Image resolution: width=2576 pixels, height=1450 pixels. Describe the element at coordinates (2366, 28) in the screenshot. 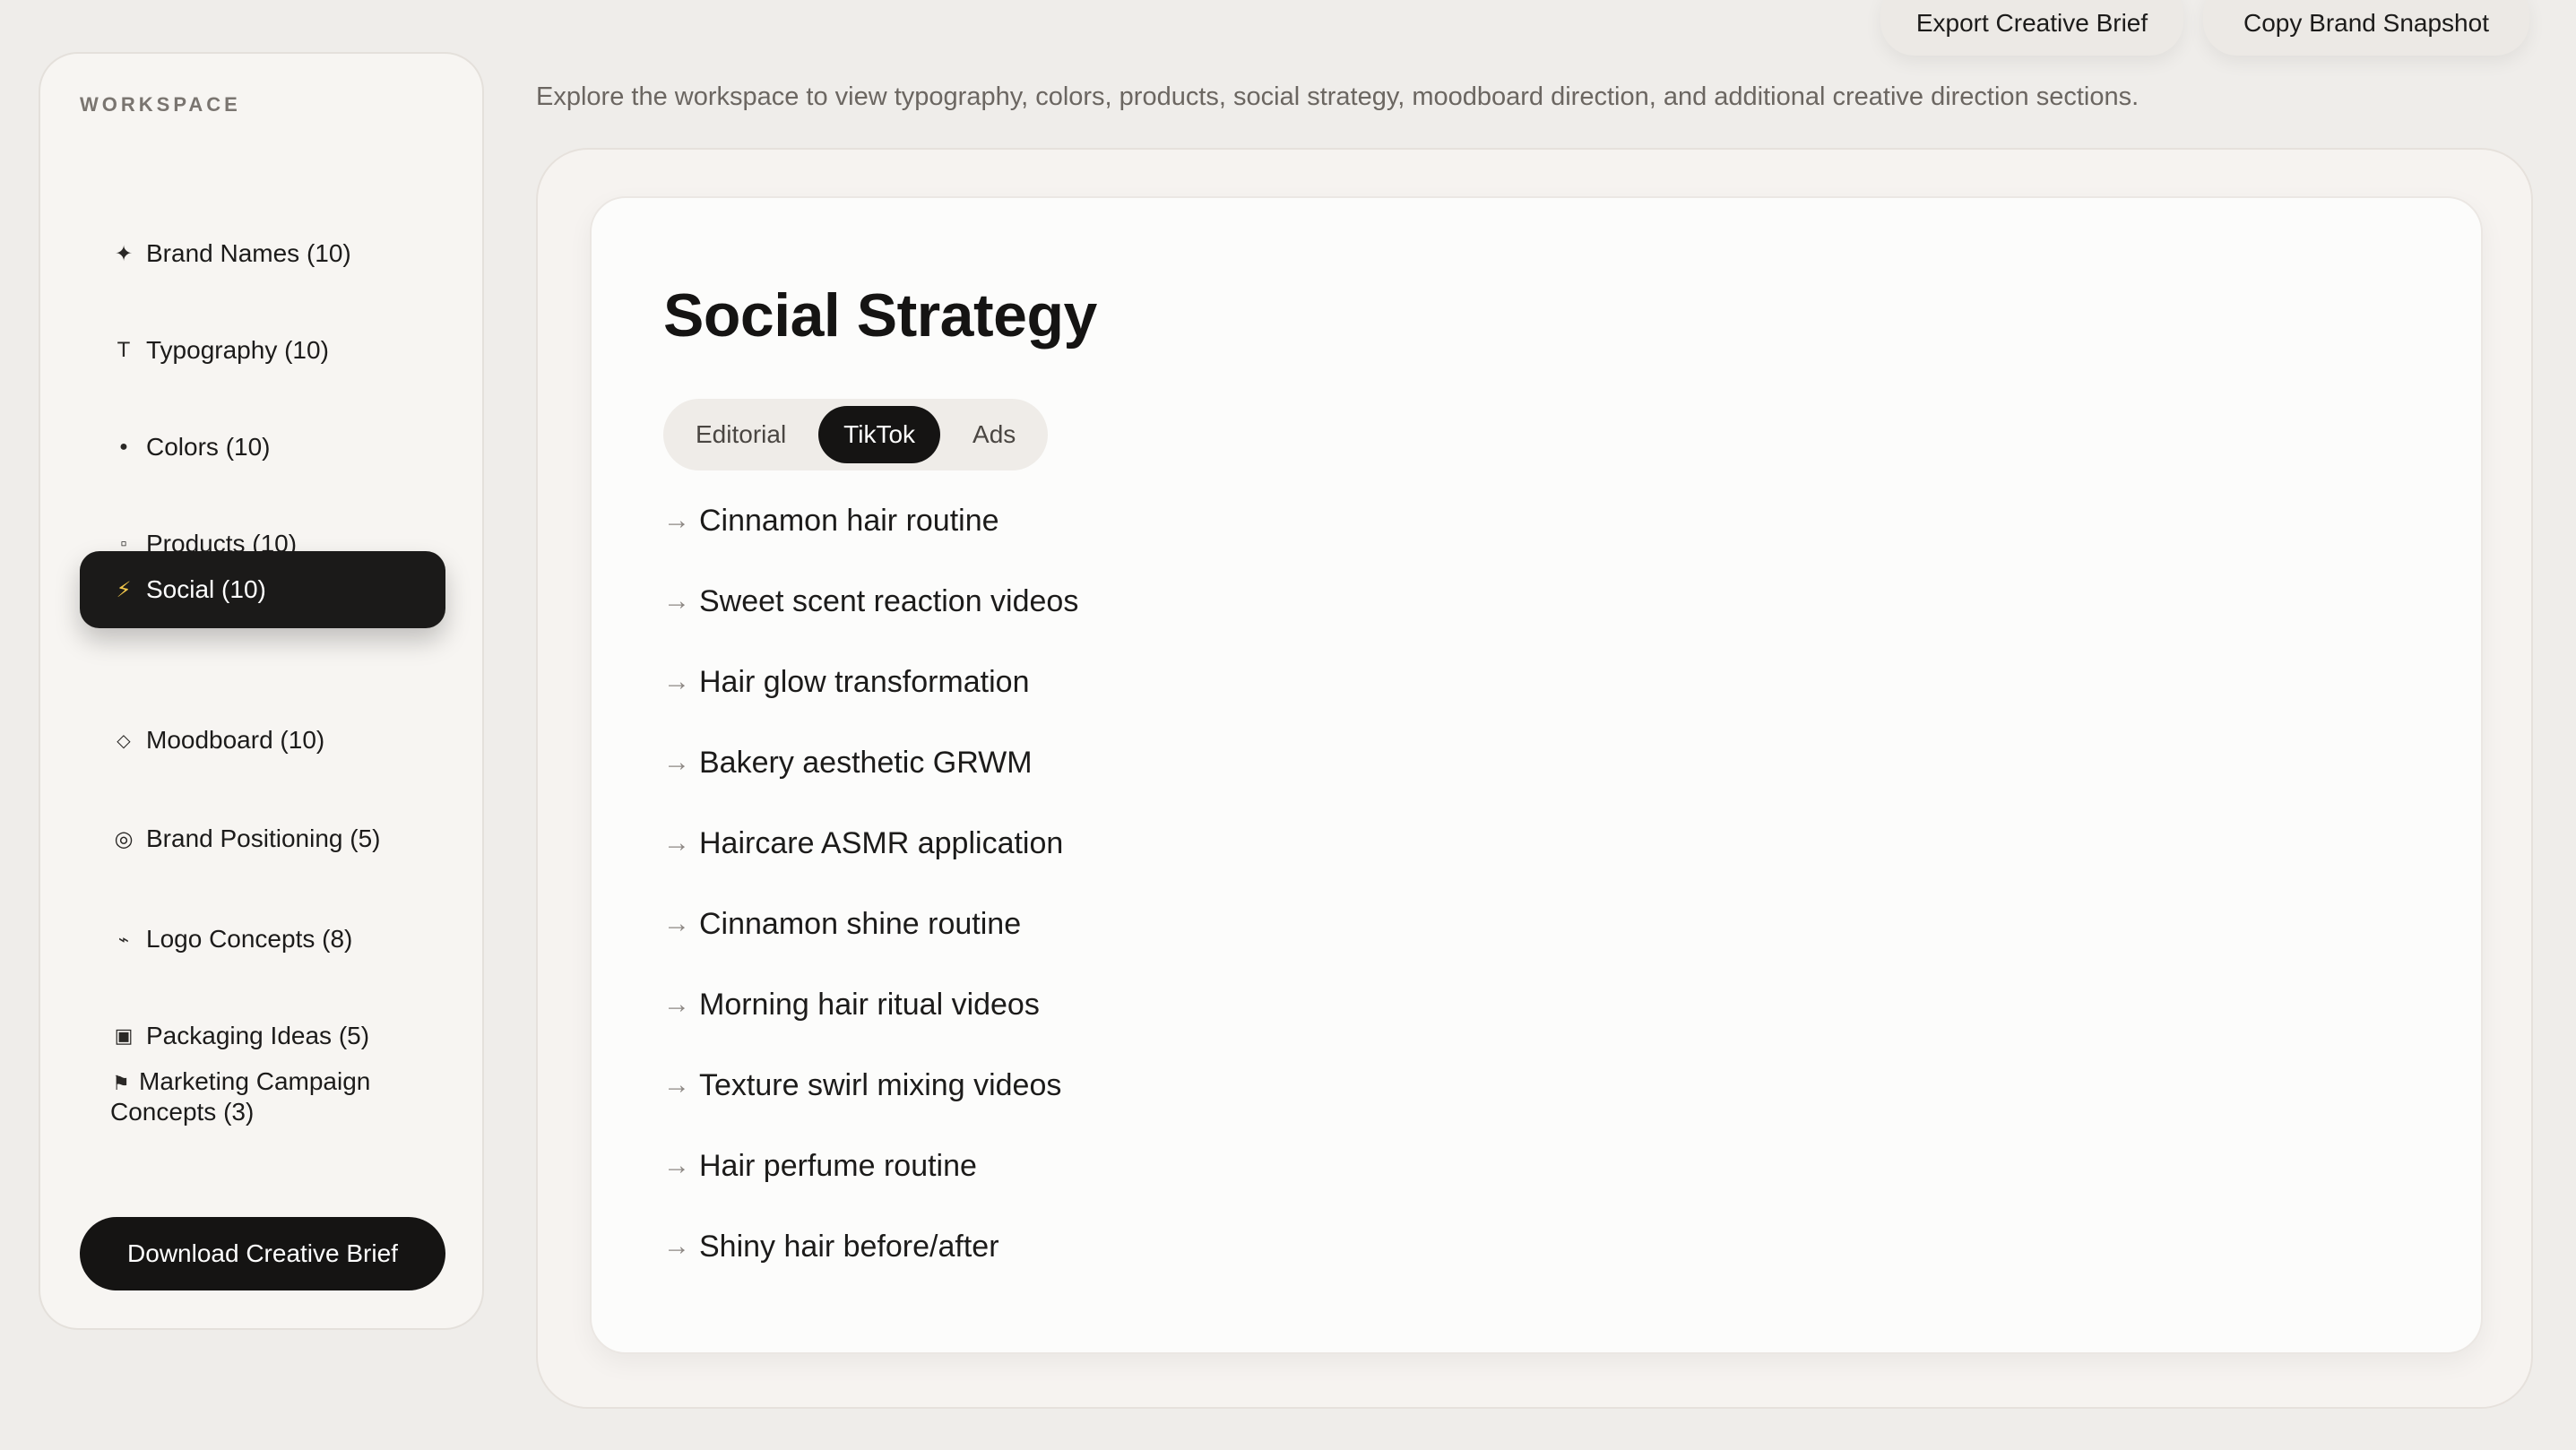

I see `copy-brand-snapshot-button: Copy Brand Snapshot` at that location.